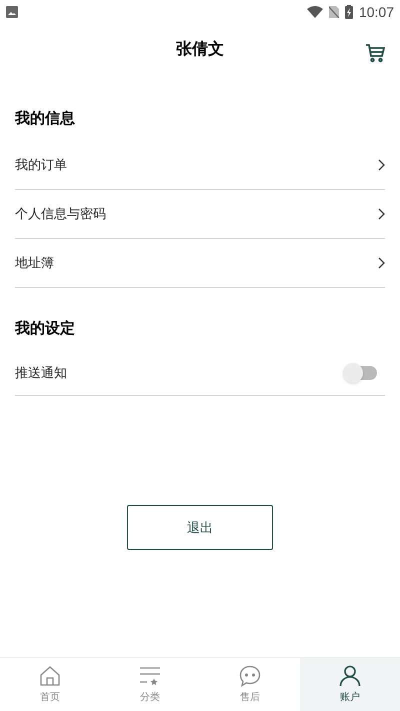 The image size is (400, 711). I want to click on no-sim-icon, so click(333, 12).